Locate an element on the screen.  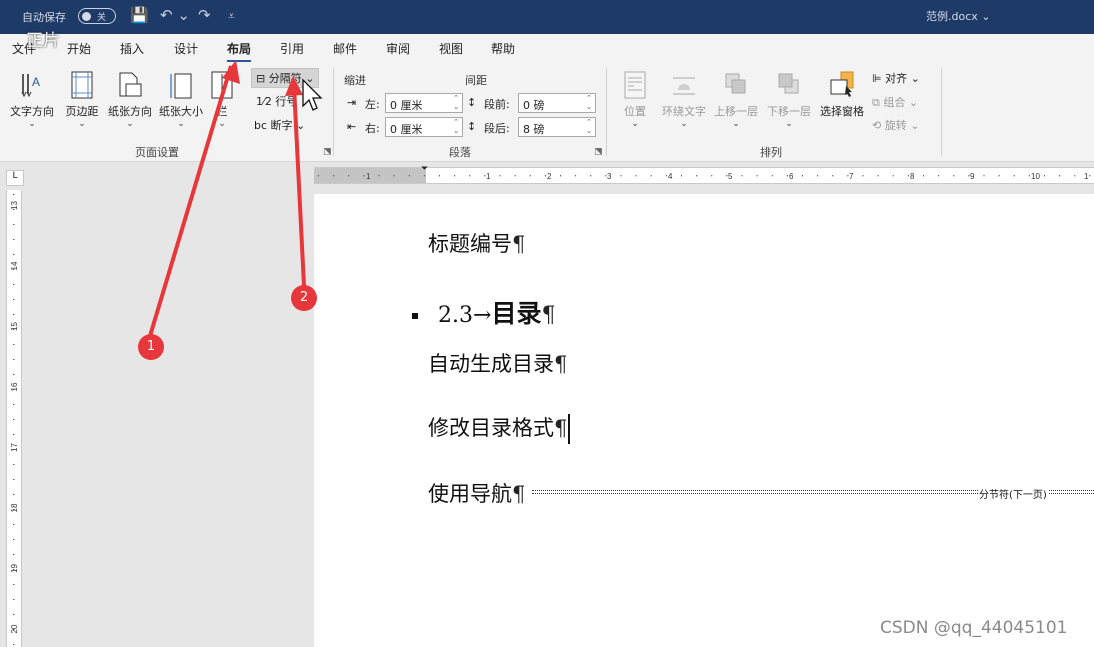
send-backward-button: 下移一层 ⌄ is located at coordinates (789, 97).